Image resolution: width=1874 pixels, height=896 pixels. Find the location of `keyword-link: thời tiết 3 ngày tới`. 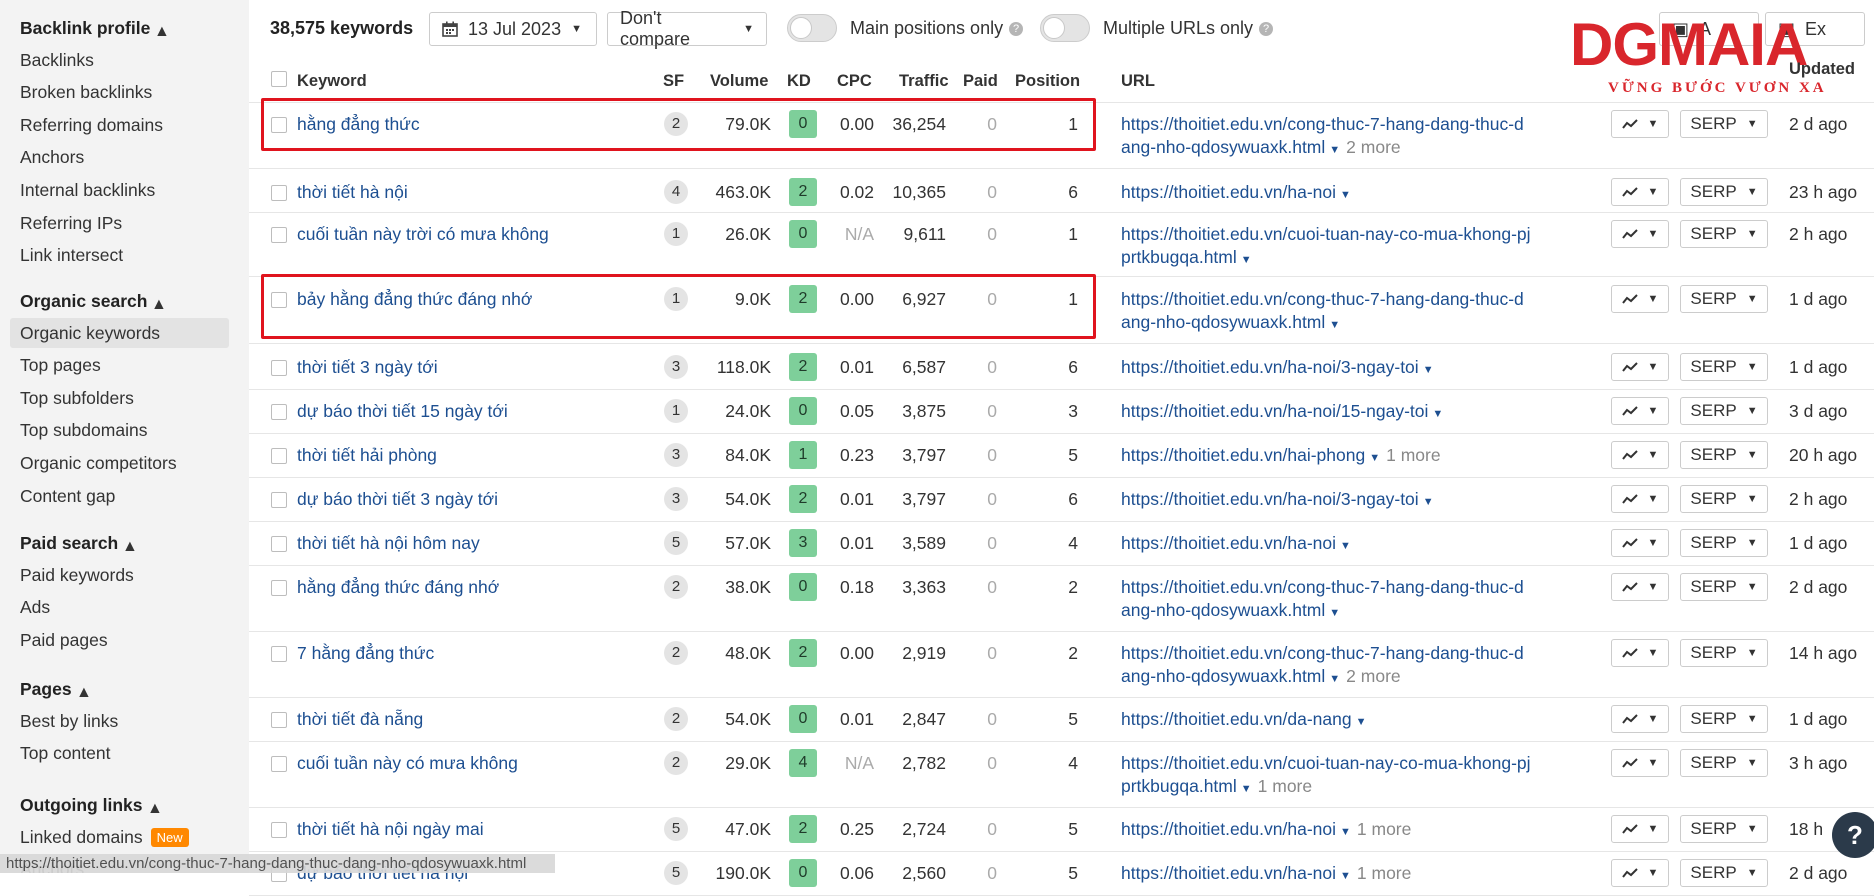

keyword-link: thời tiết 3 ngày tới is located at coordinates (367, 367).